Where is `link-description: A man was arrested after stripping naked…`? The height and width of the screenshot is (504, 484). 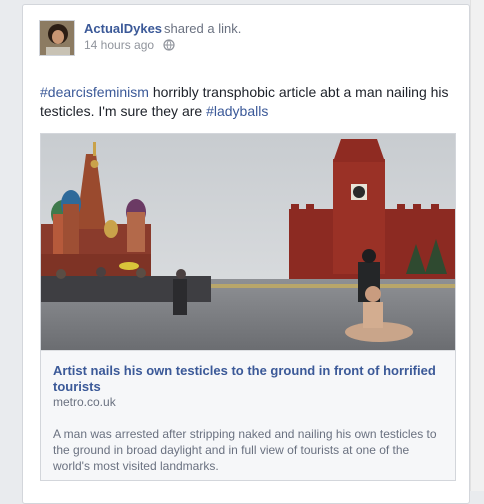
link-description: A man was arrested after stripping naked… is located at coordinates (245, 450).